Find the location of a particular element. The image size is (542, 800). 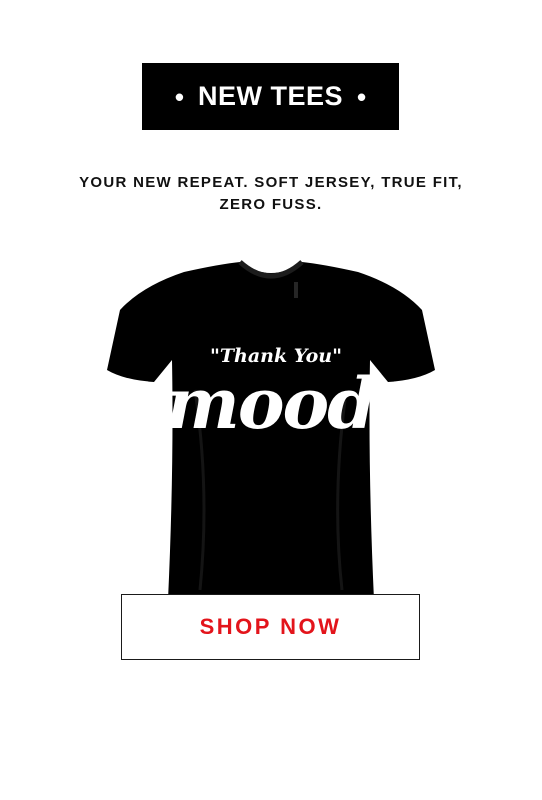

subtitle-line-1: YOUR NEW REPEAT. SOFT JERSEY, TRUE FIT, is located at coordinates (271, 182).